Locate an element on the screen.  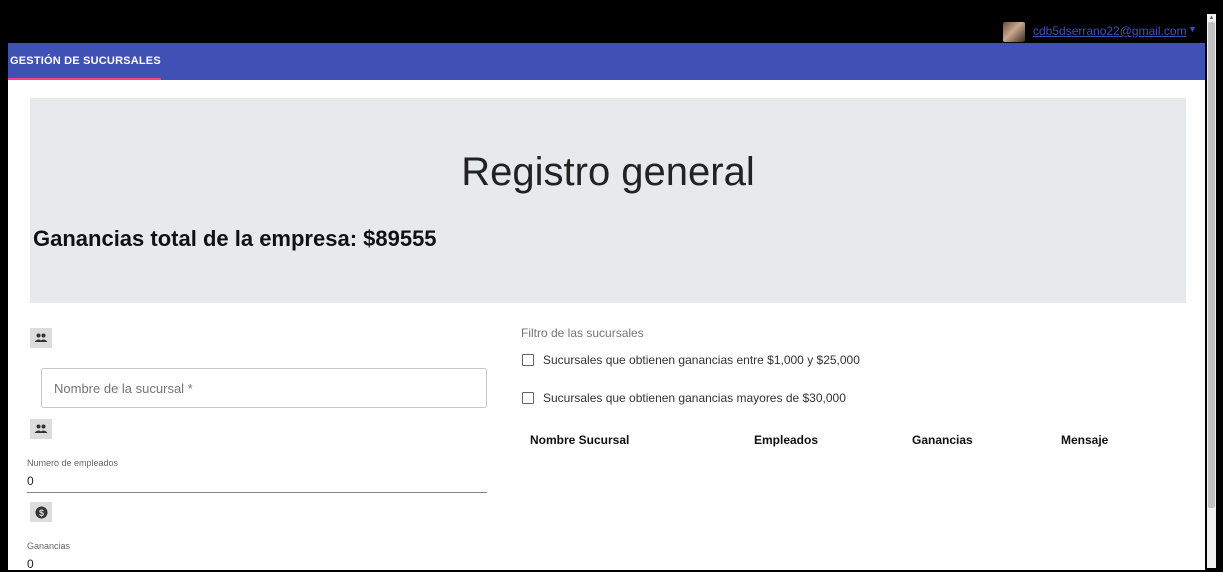
employees-underline is located at coordinates (257, 492).